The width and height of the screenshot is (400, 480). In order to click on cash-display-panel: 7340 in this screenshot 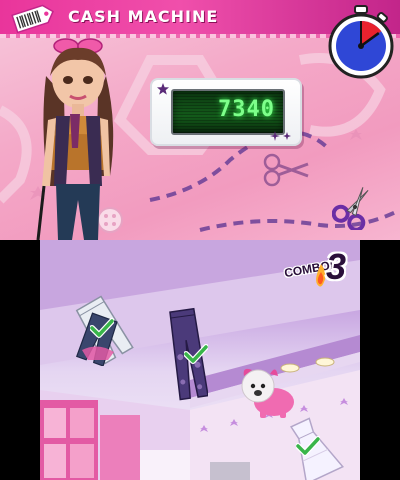, I will do `click(226, 112)`.